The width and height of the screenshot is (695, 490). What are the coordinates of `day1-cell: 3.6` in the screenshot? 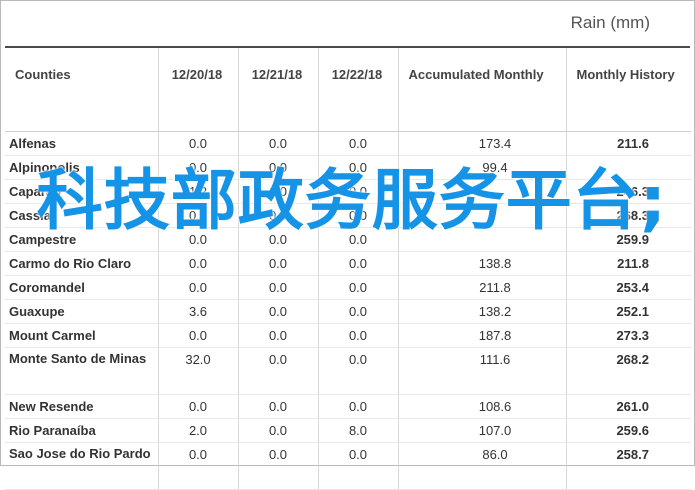 It's located at (198, 311).